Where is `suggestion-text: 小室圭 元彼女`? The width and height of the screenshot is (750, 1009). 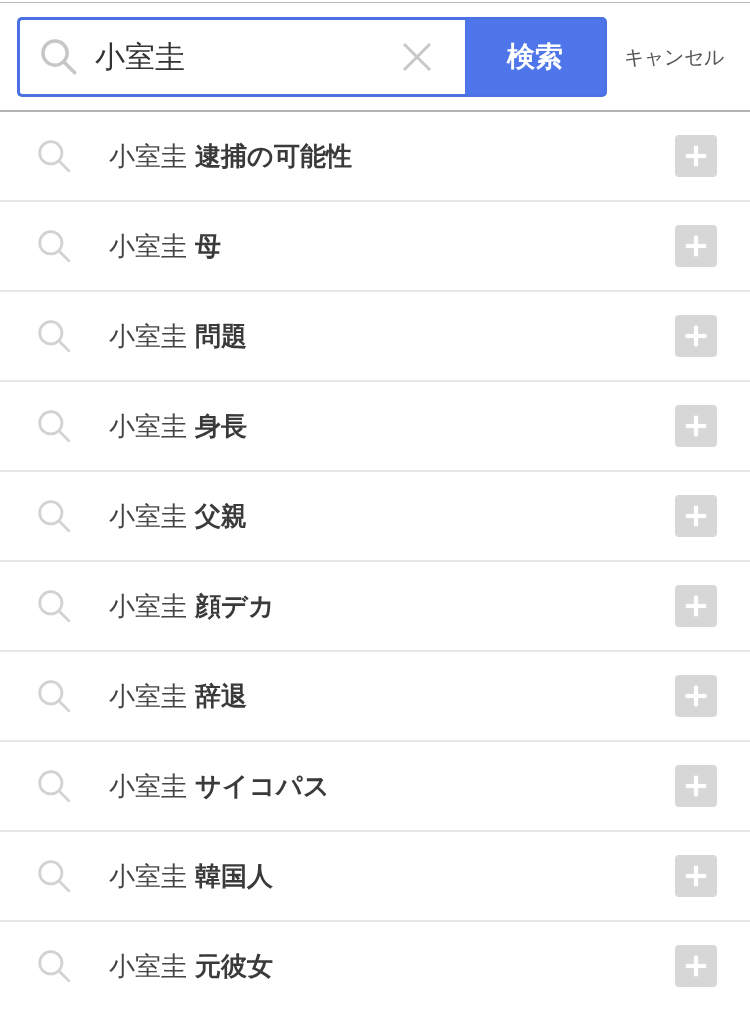 suggestion-text: 小室圭 元彼女 is located at coordinates (191, 966).